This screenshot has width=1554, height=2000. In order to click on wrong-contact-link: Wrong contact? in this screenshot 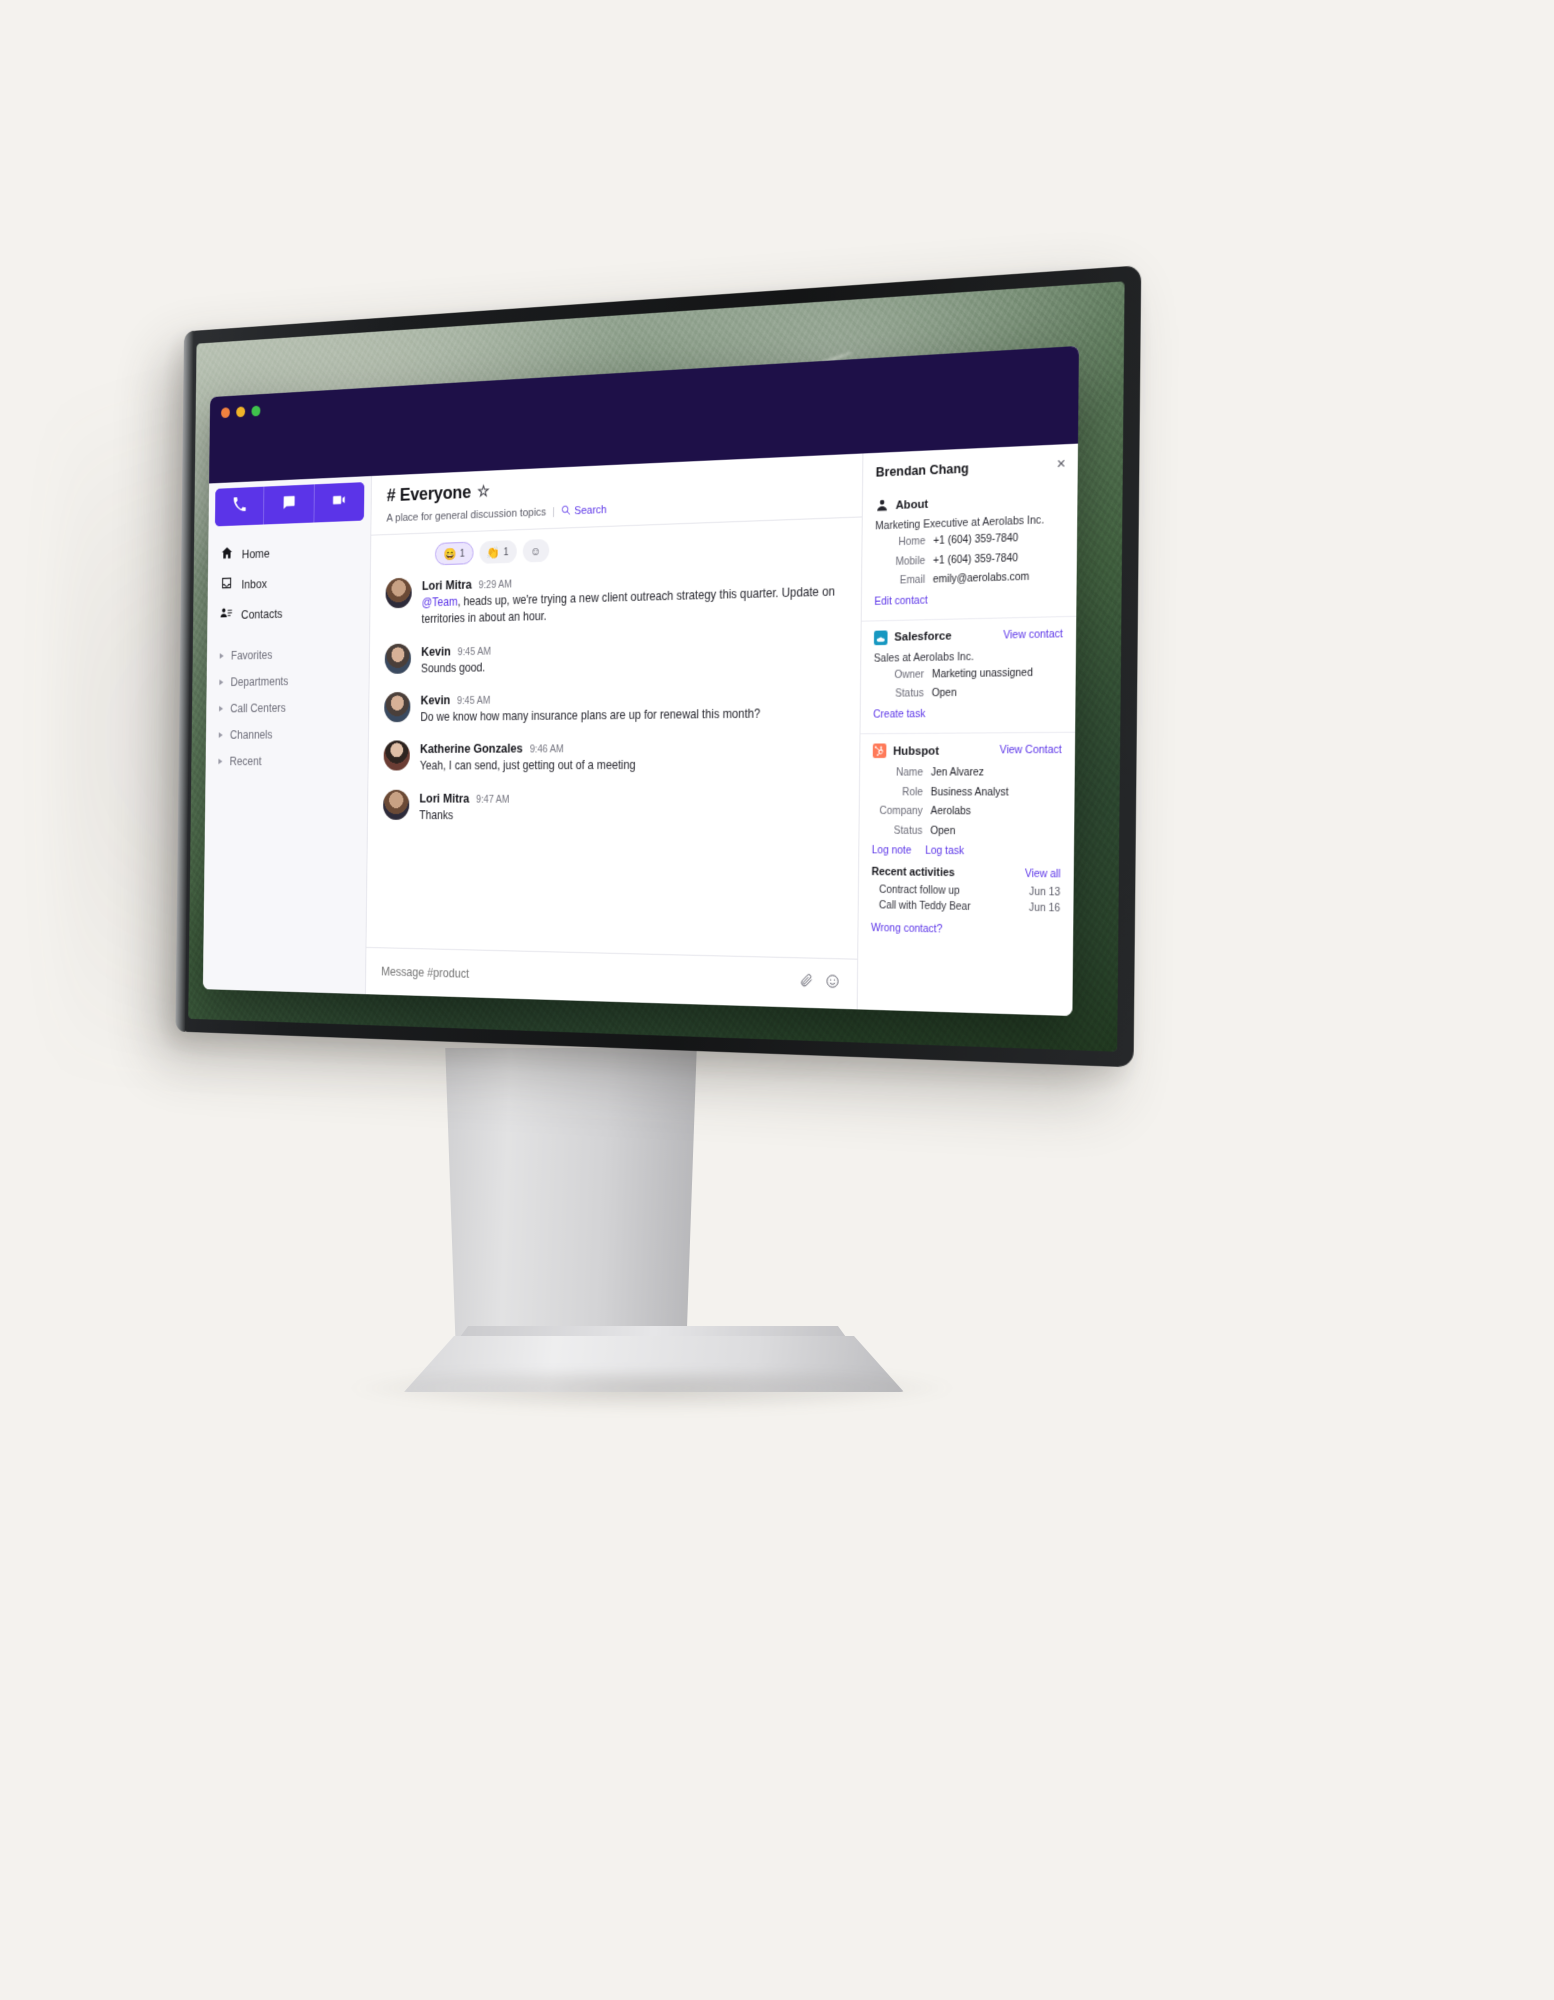, I will do `click(965, 930)`.